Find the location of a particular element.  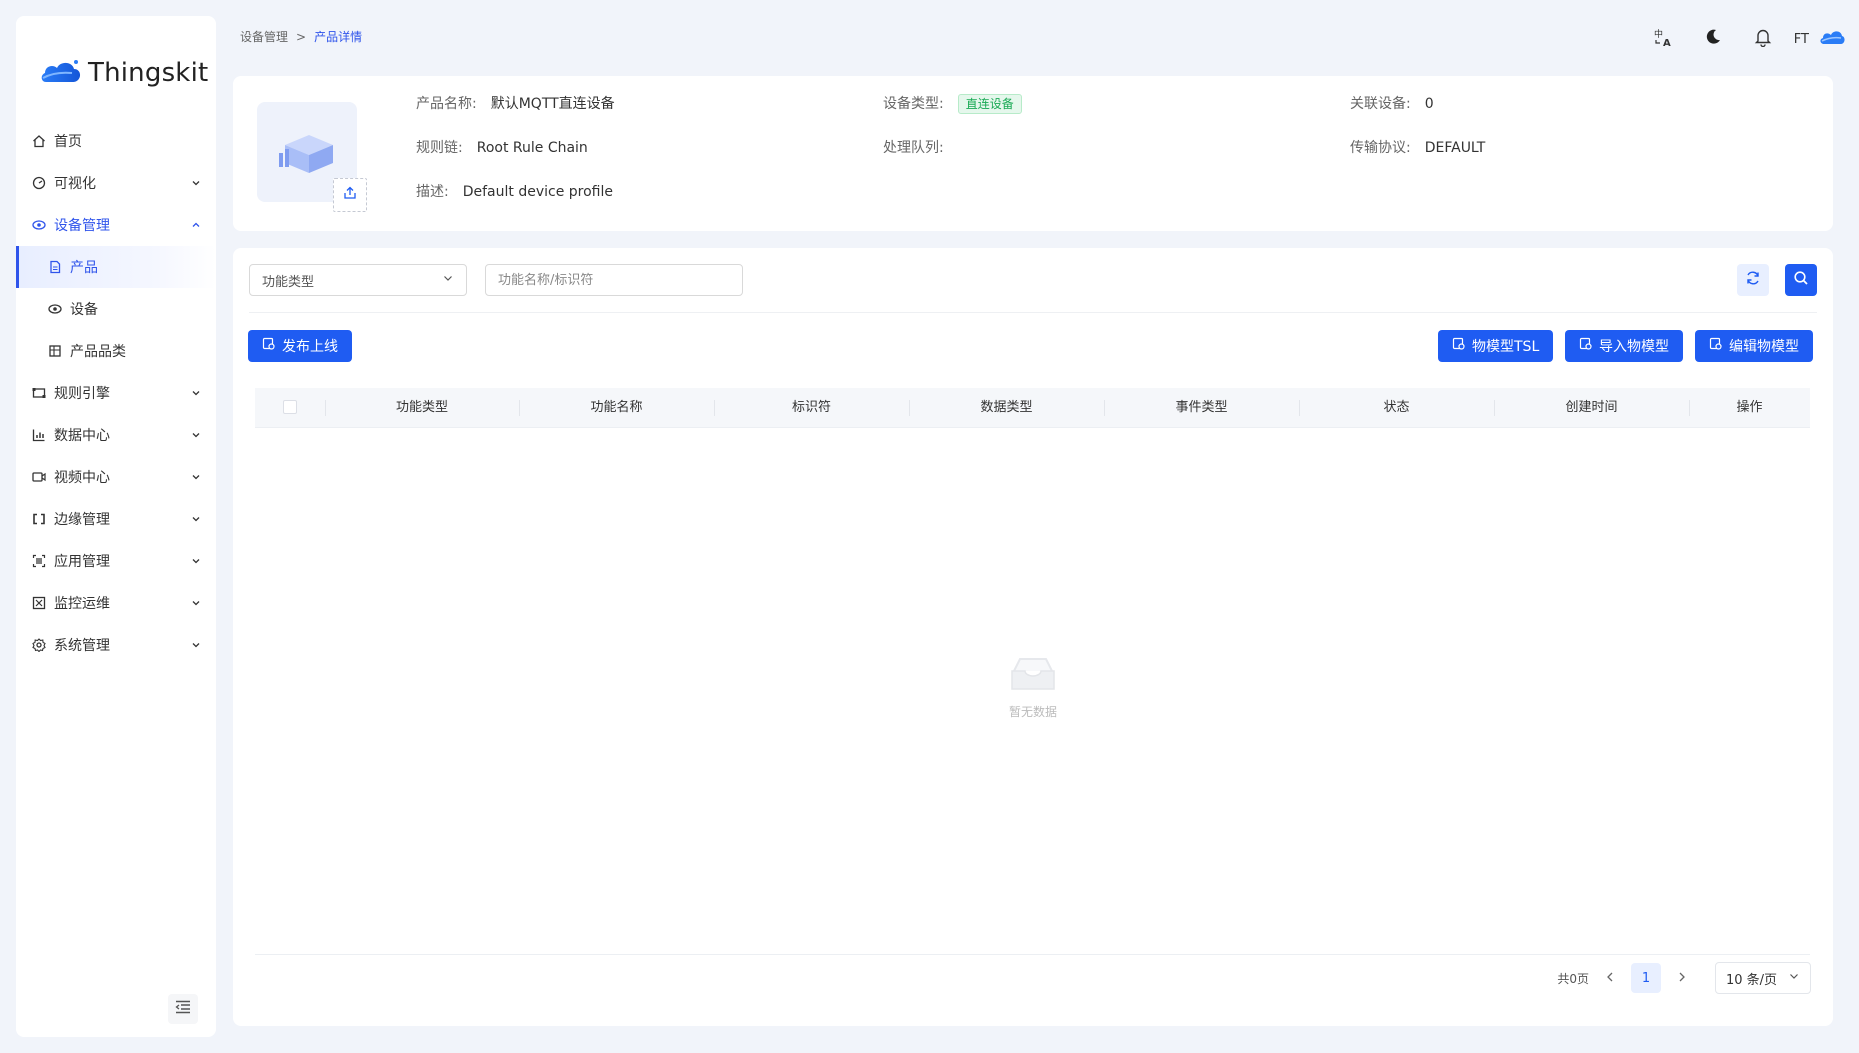

notification-button is located at coordinates (1763, 39).